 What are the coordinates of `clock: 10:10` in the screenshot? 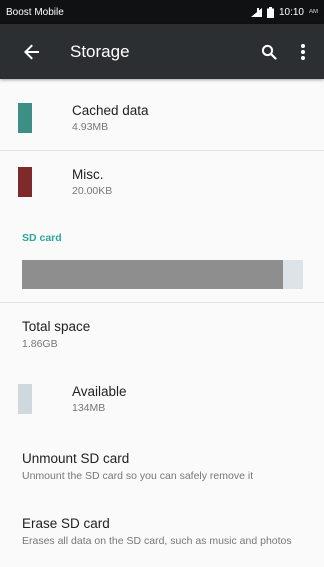 It's located at (291, 12).